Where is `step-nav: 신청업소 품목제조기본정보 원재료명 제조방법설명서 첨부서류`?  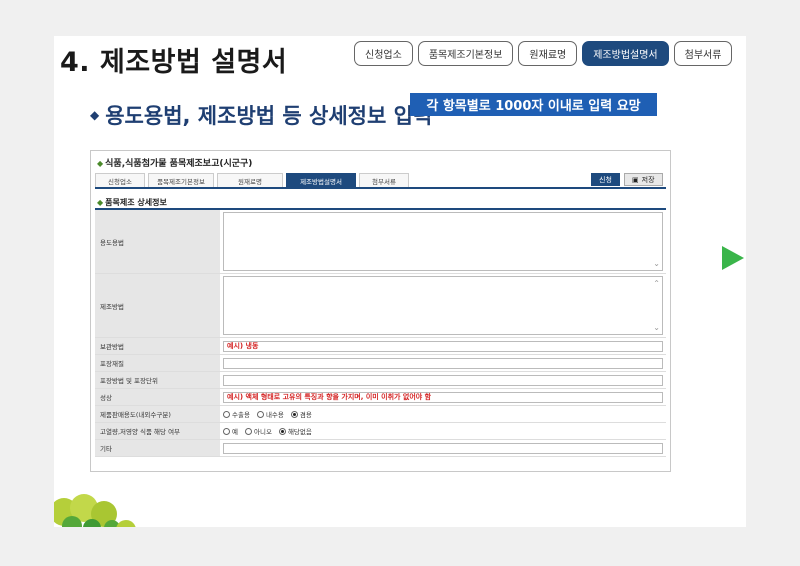 step-nav: 신청업소 품목제조기본정보 원재료명 제조방법설명서 첨부서류 is located at coordinates (543, 53).